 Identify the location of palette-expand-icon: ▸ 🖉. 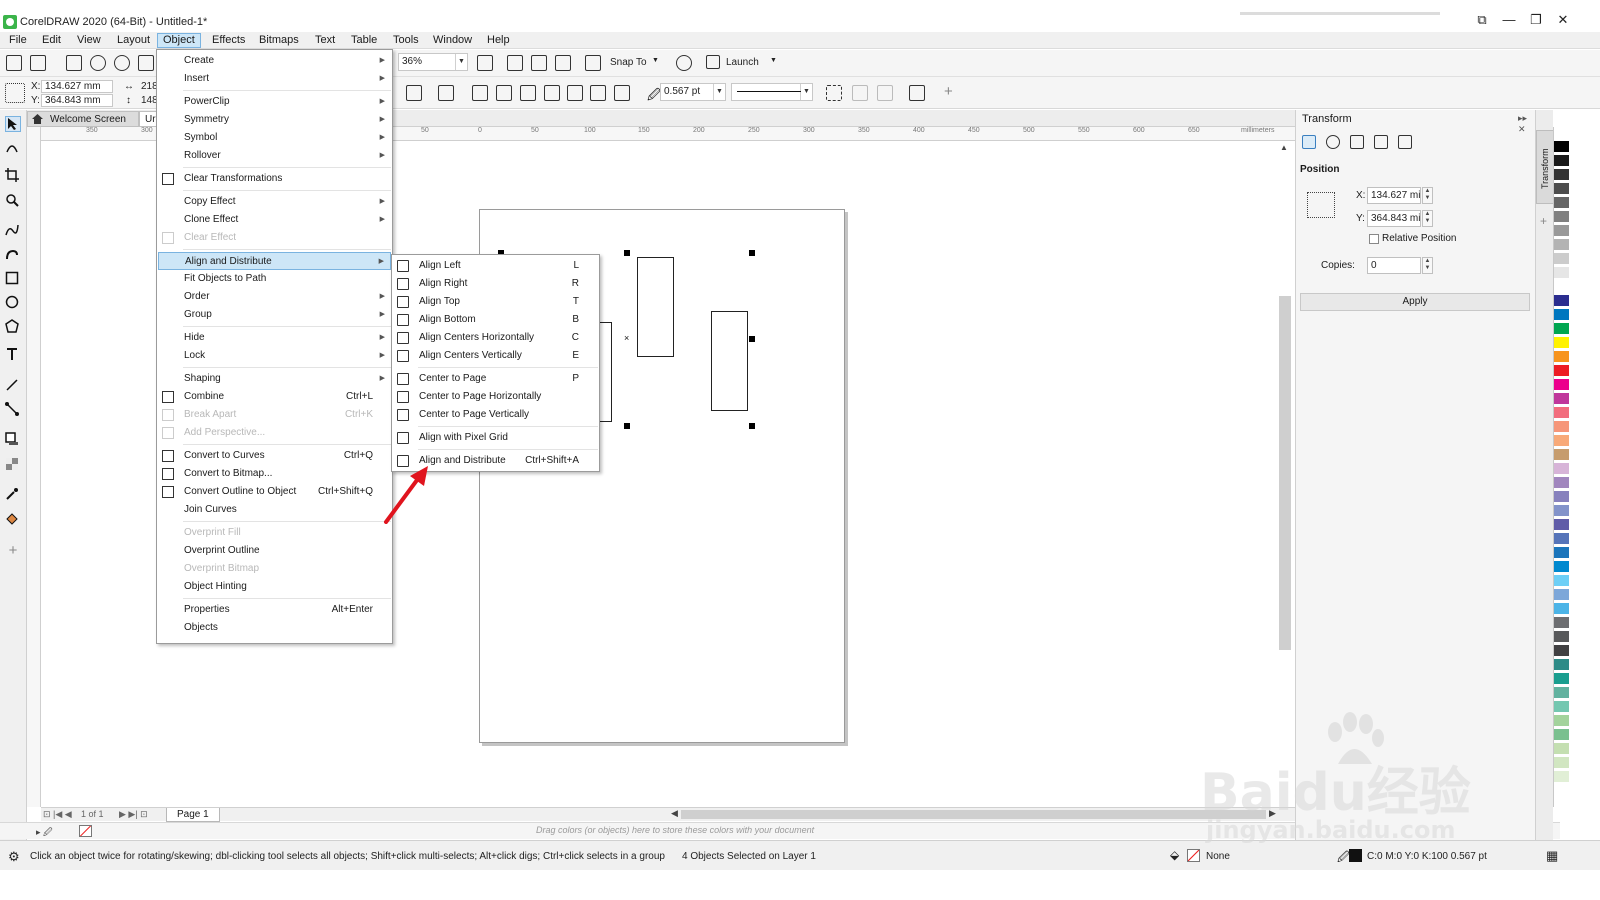
(44, 833).